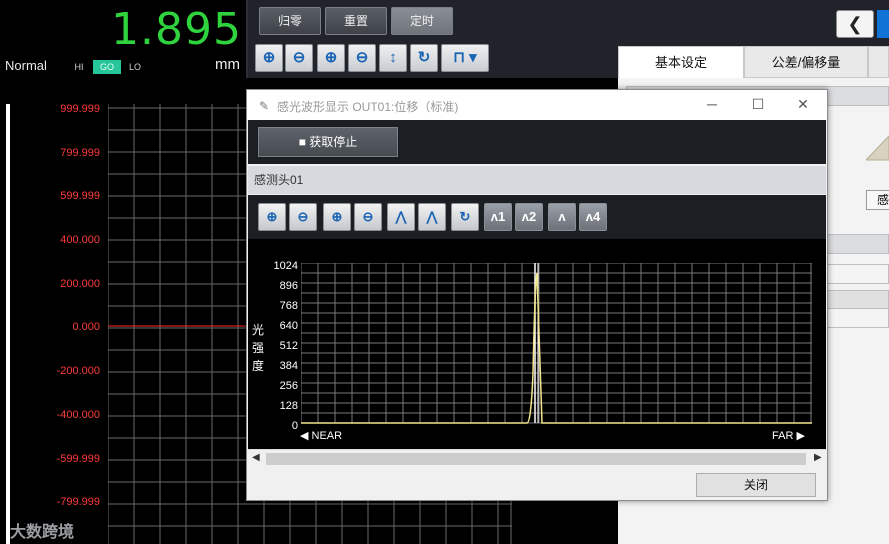 The width and height of the screenshot is (889, 544). I want to click on peak-3-icon: ʌ, so click(562, 217).